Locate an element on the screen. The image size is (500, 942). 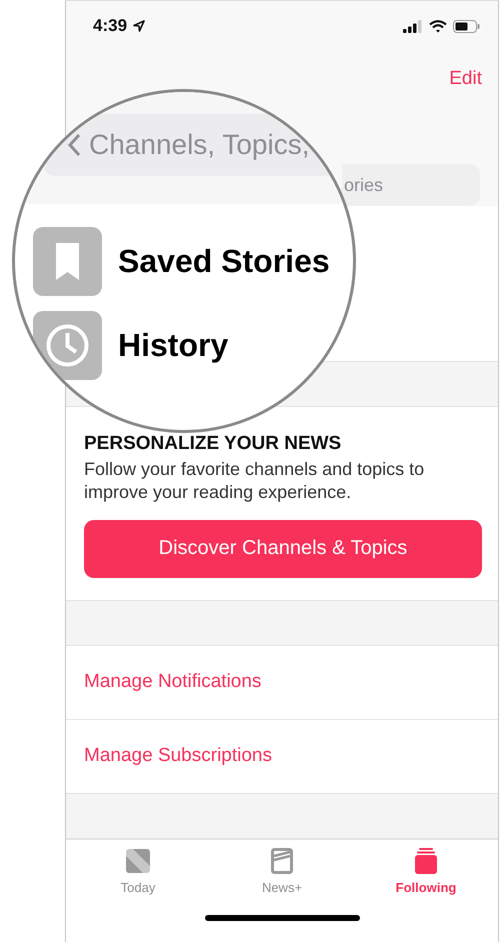
battery-icon is located at coordinates (466, 26).